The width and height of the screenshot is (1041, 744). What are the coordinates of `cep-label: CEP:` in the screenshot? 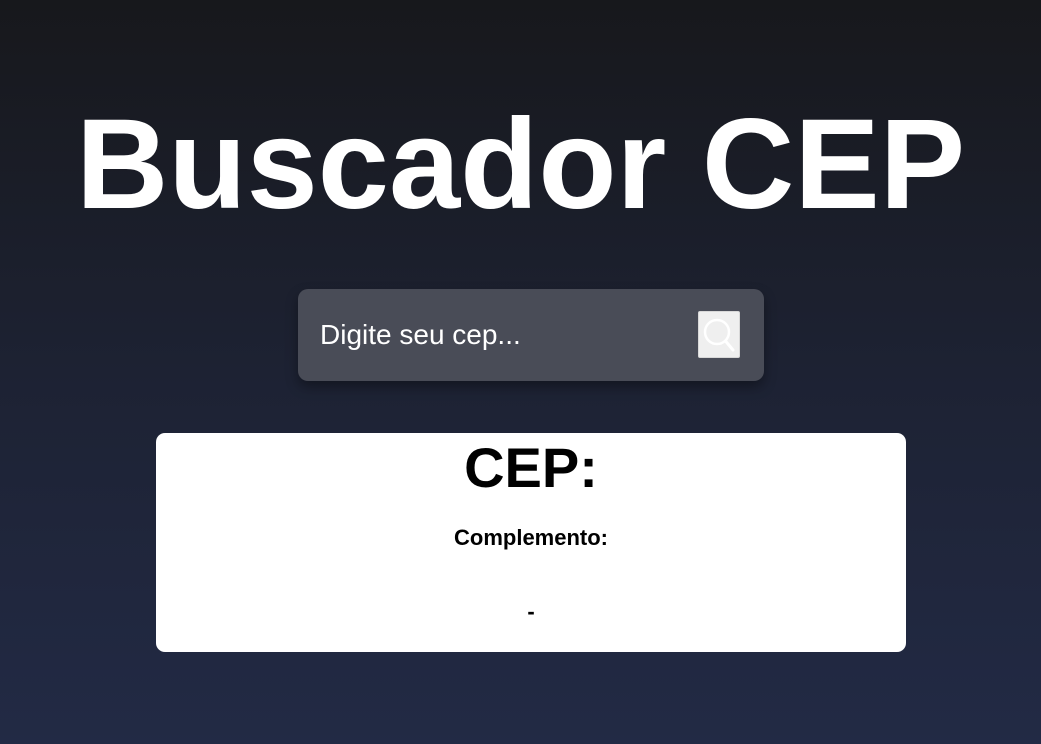 It's located at (531, 467).